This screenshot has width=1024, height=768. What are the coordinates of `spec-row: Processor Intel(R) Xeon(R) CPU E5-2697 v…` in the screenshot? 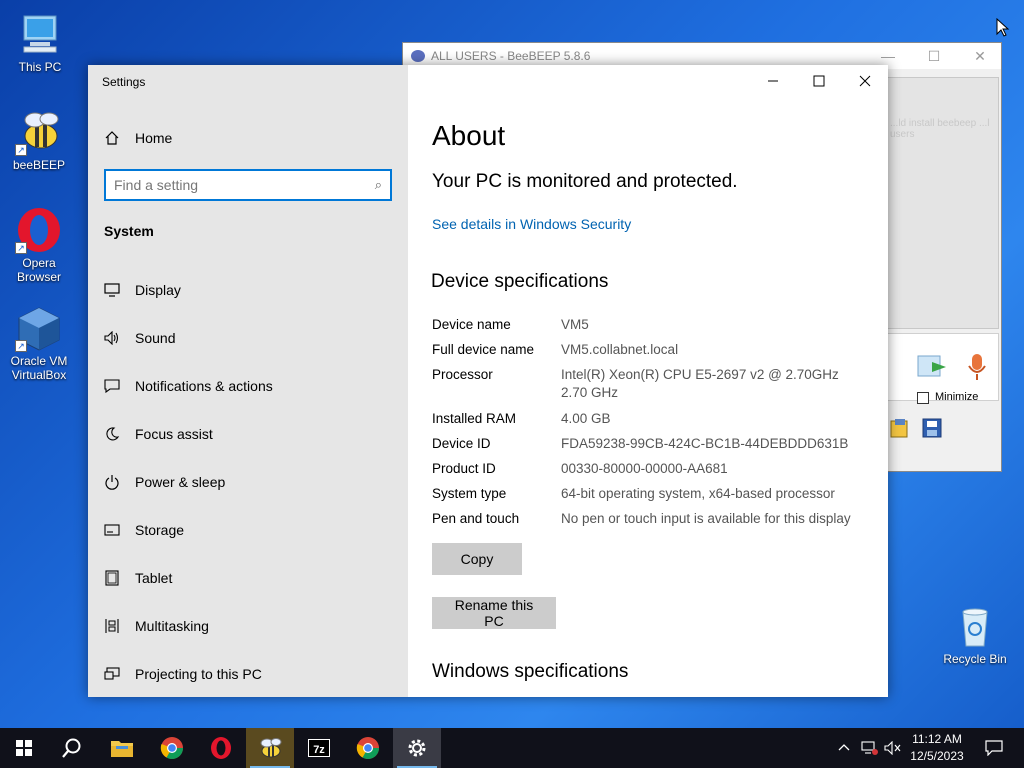 It's located at (657, 384).